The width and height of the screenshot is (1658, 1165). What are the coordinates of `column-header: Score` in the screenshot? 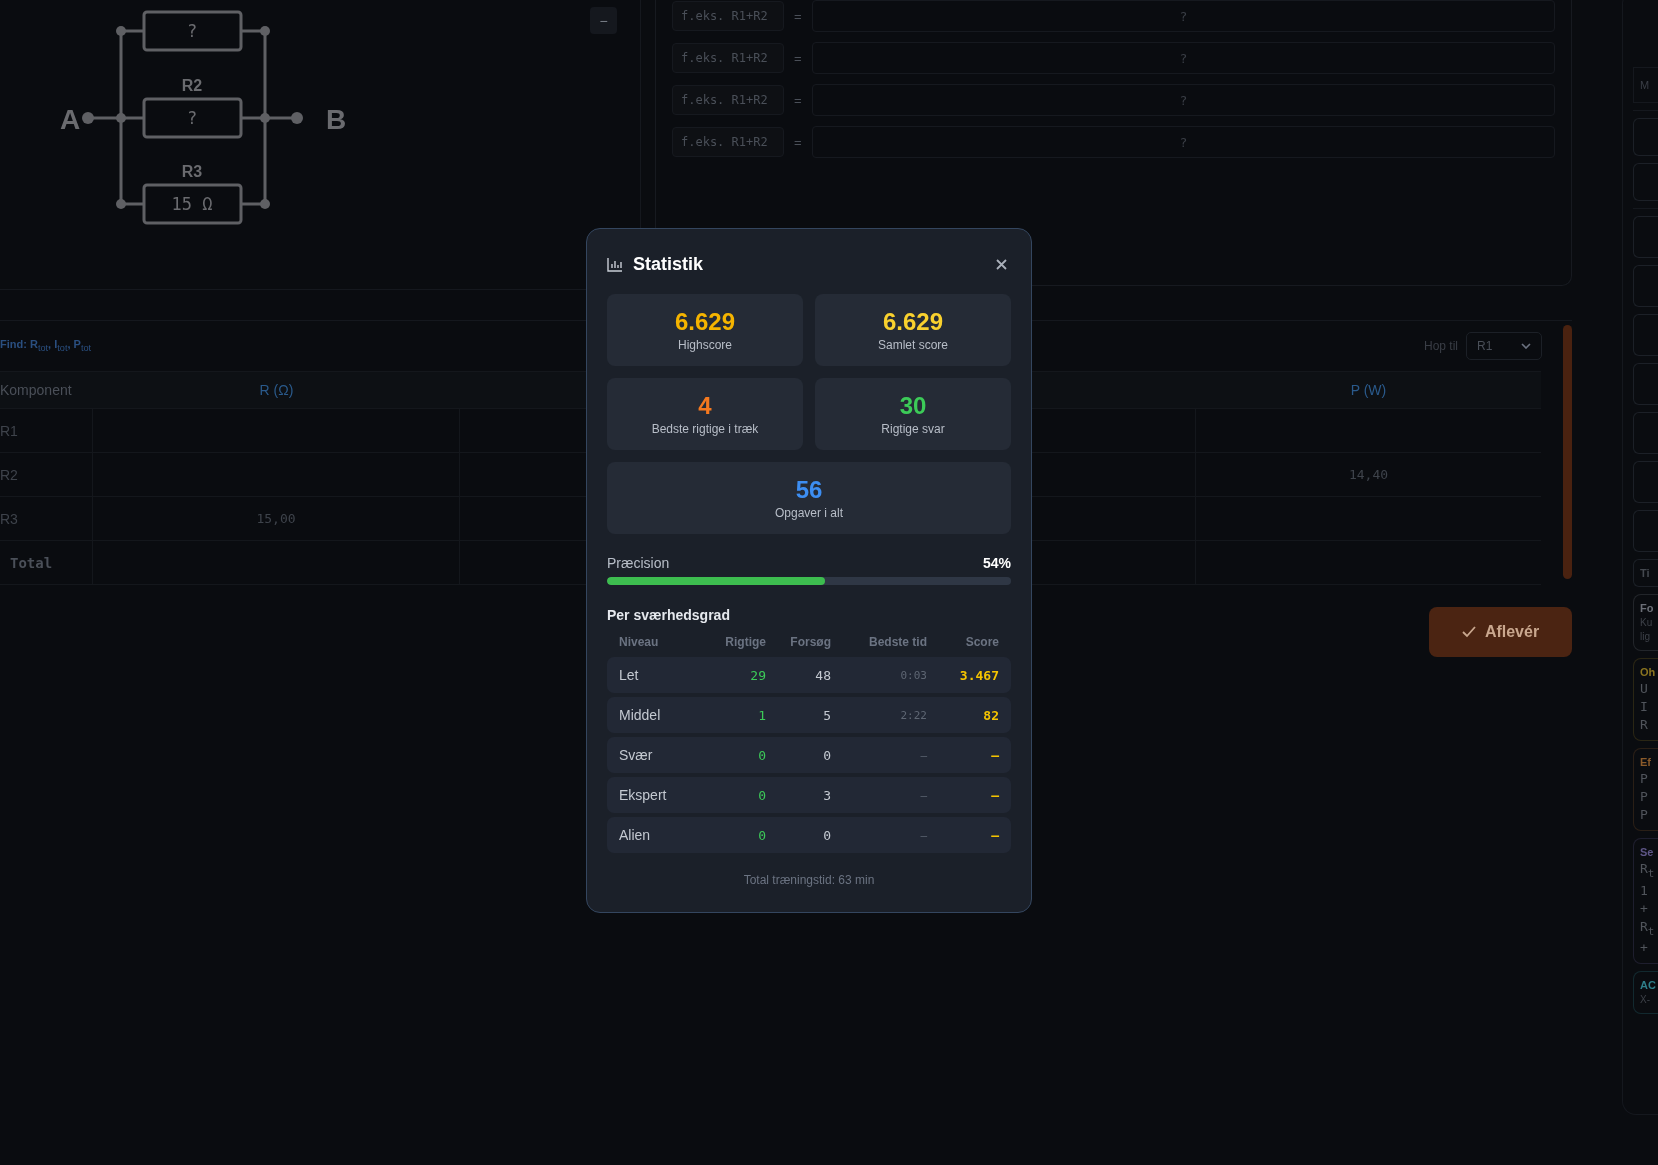 It's located at (981, 642).